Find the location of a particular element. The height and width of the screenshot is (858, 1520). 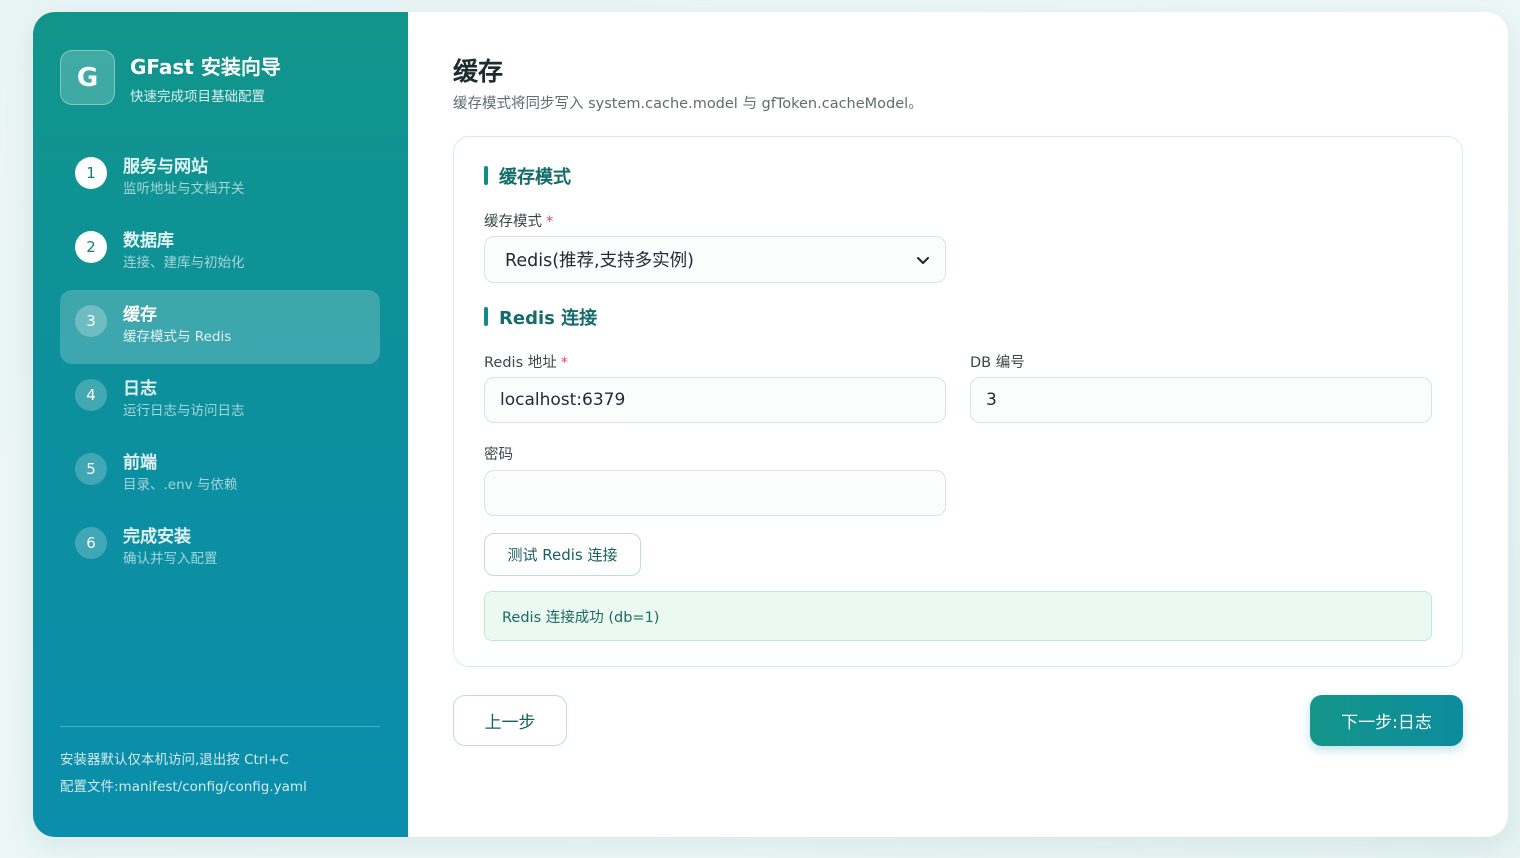

db-number-label: DB 编号 is located at coordinates (997, 363).